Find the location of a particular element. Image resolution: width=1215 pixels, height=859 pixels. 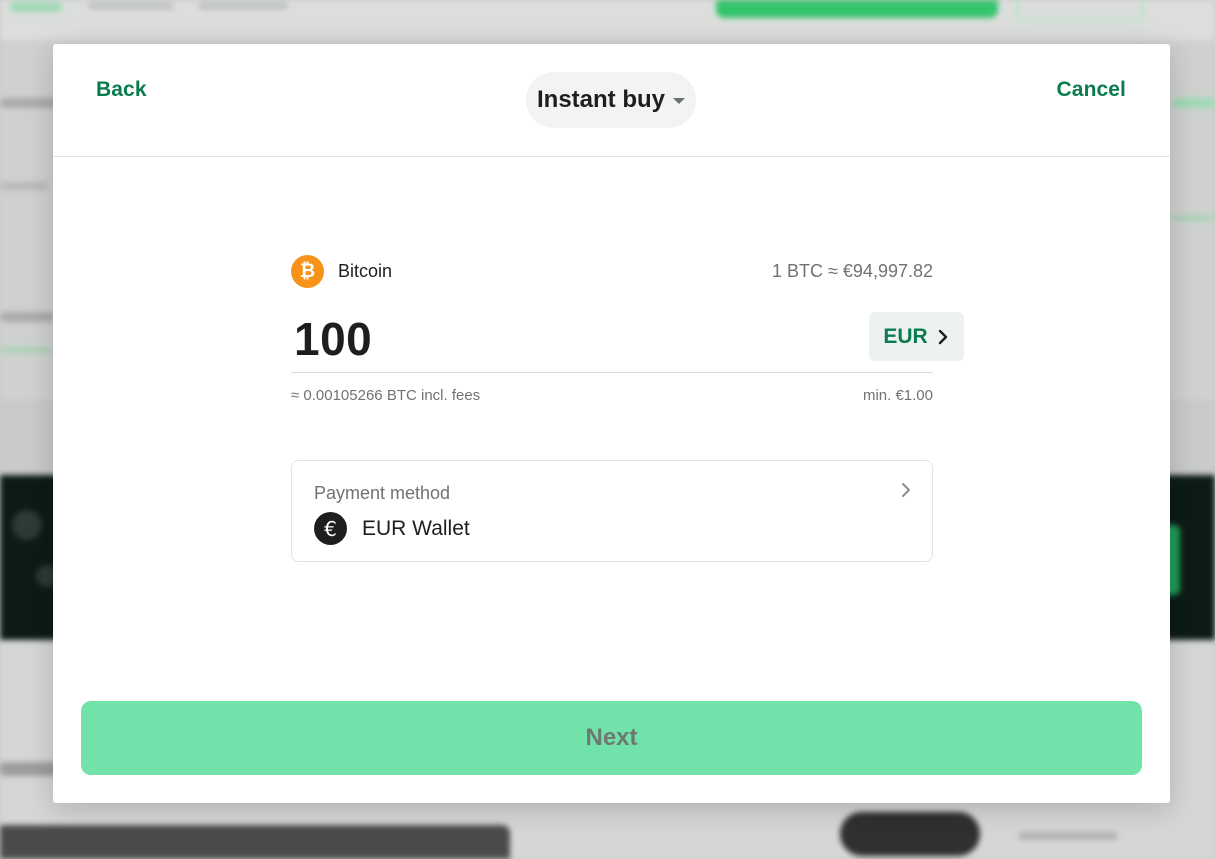

exchange-rate: 1 BTC ≈ €94,997.82 is located at coordinates (852, 271).